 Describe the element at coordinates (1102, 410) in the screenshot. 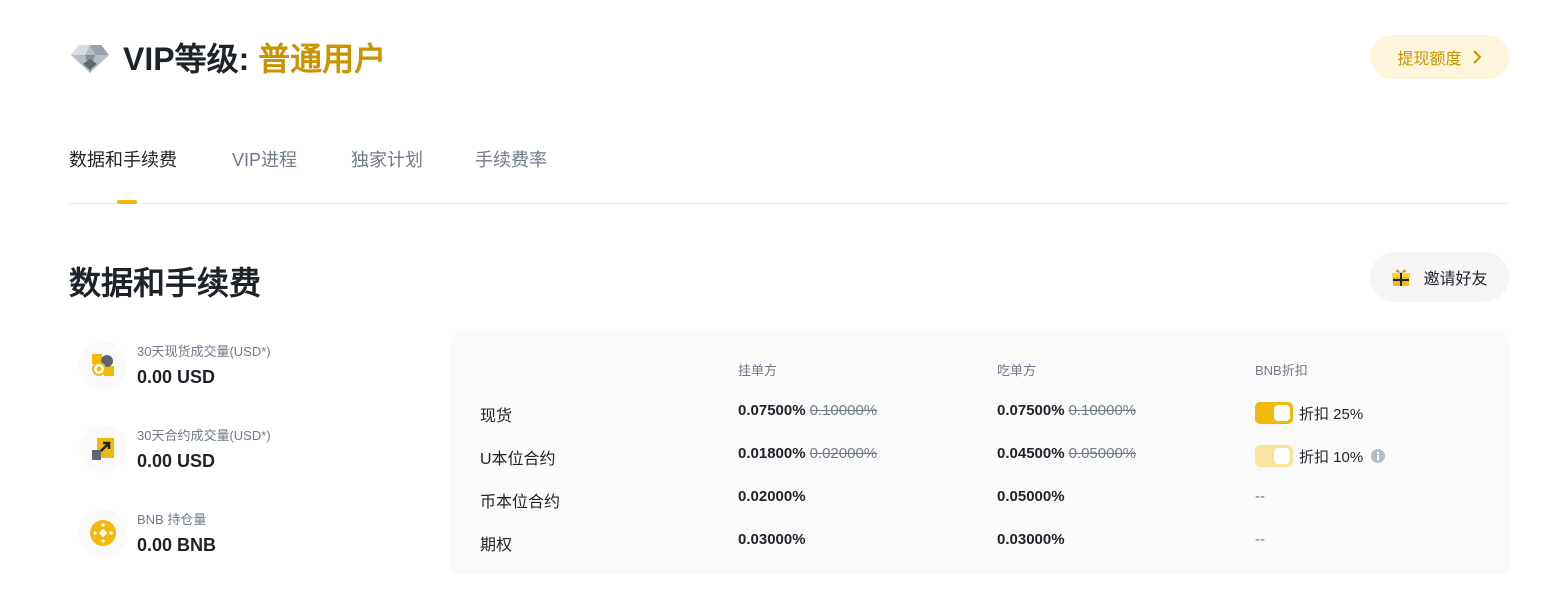

I see `taker-rate-original: 0.10000%` at that location.